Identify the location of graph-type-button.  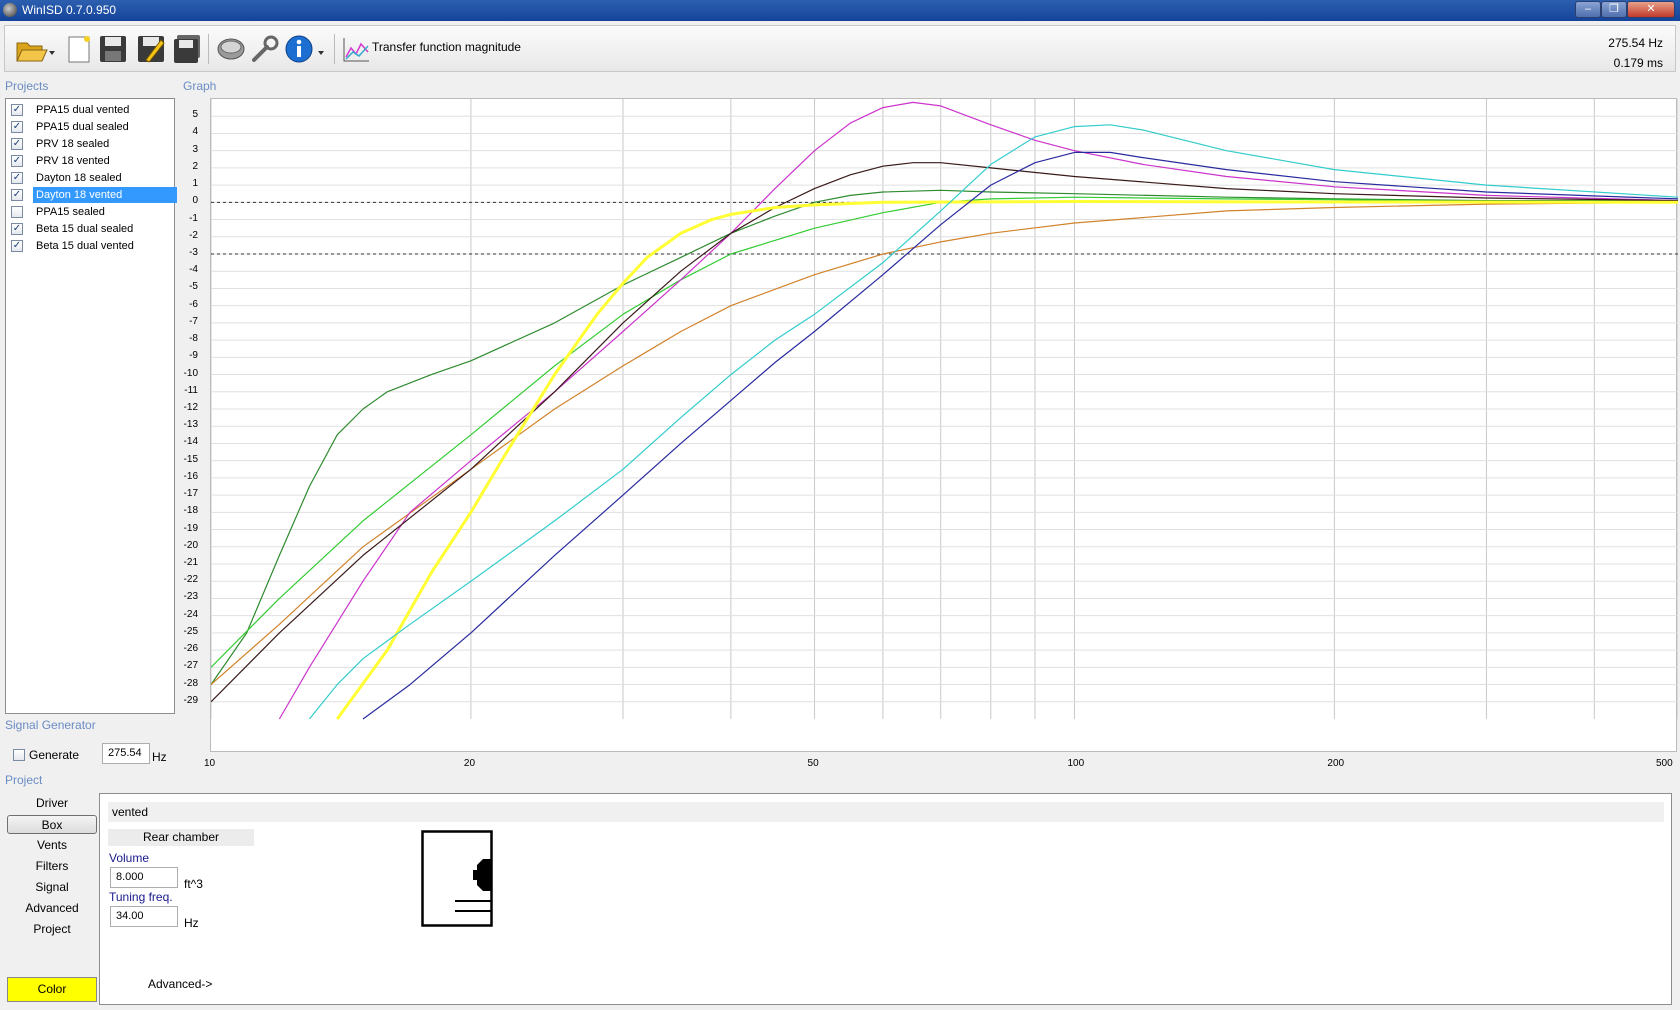
(356, 49).